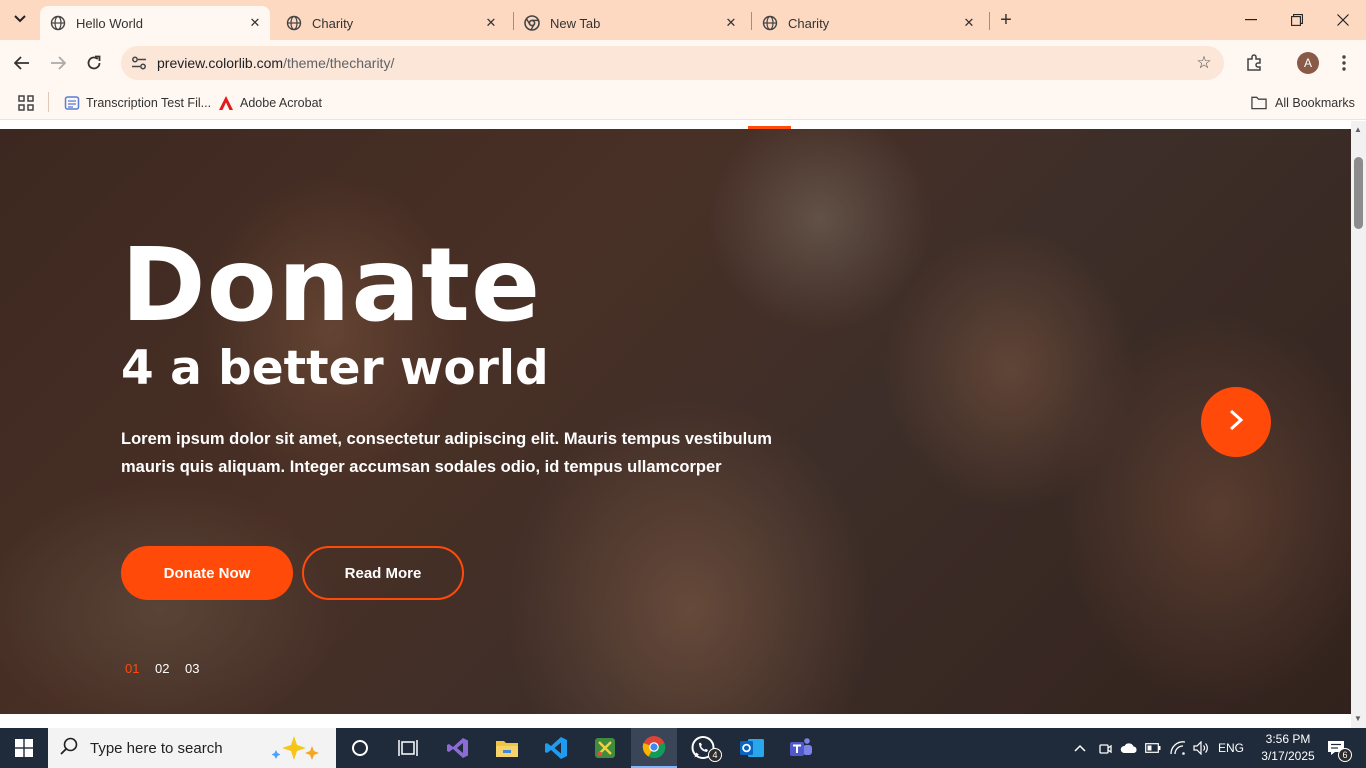 The width and height of the screenshot is (1366, 768). I want to click on slide-pager-2: 02, so click(162, 668).